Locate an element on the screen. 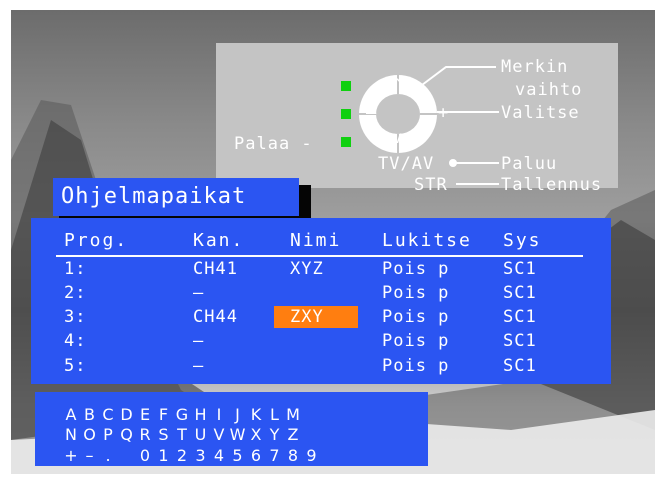 The height and width of the screenshot is (482, 660). char-key: L is located at coordinates (275, 415).